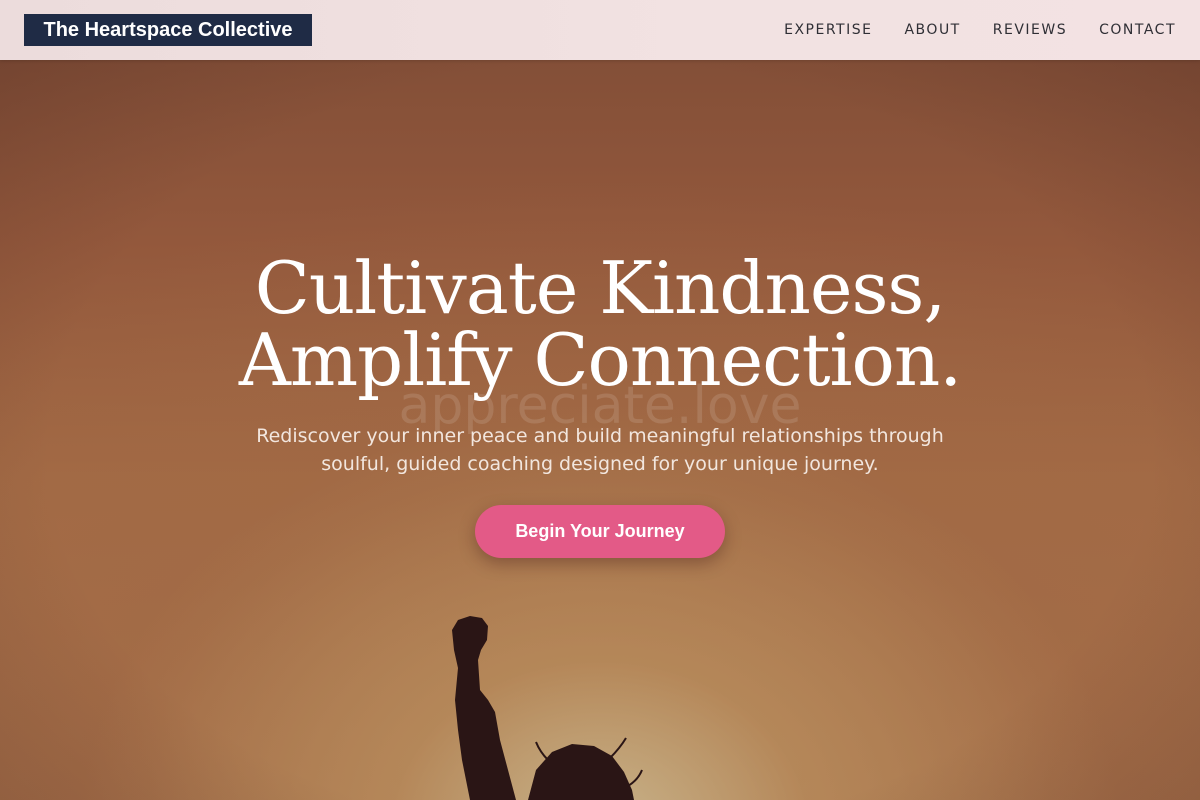 Image resolution: width=1200 pixels, height=800 pixels. What do you see at coordinates (1137, 30) in the screenshot?
I see `nav-contact-link: CONTACT` at bounding box center [1137, 30].